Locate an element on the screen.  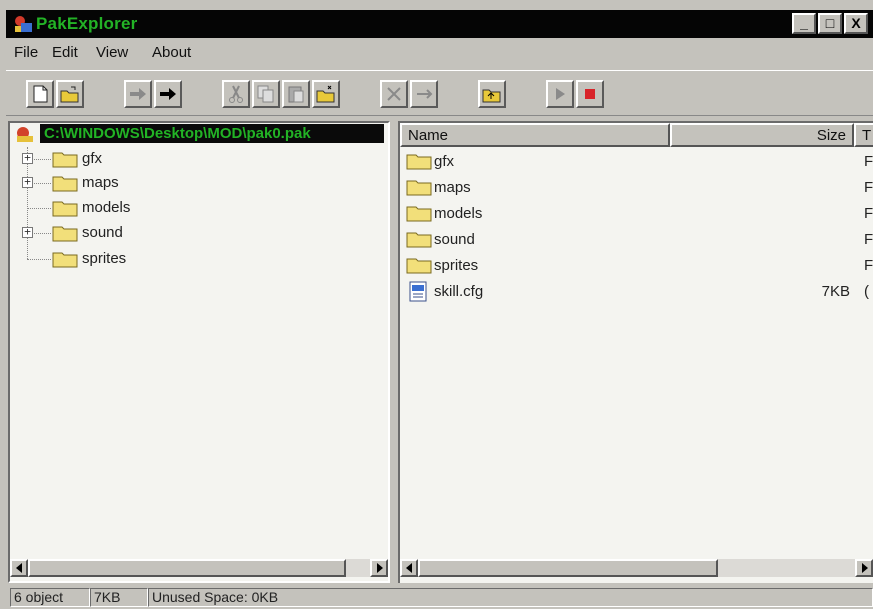
menu-about: About is located at coordinates (171, 52).